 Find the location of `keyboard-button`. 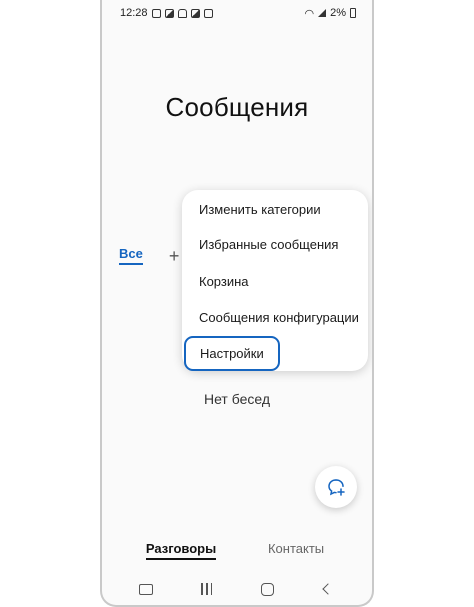

keyboard-button is located at coordinates (146, 589).